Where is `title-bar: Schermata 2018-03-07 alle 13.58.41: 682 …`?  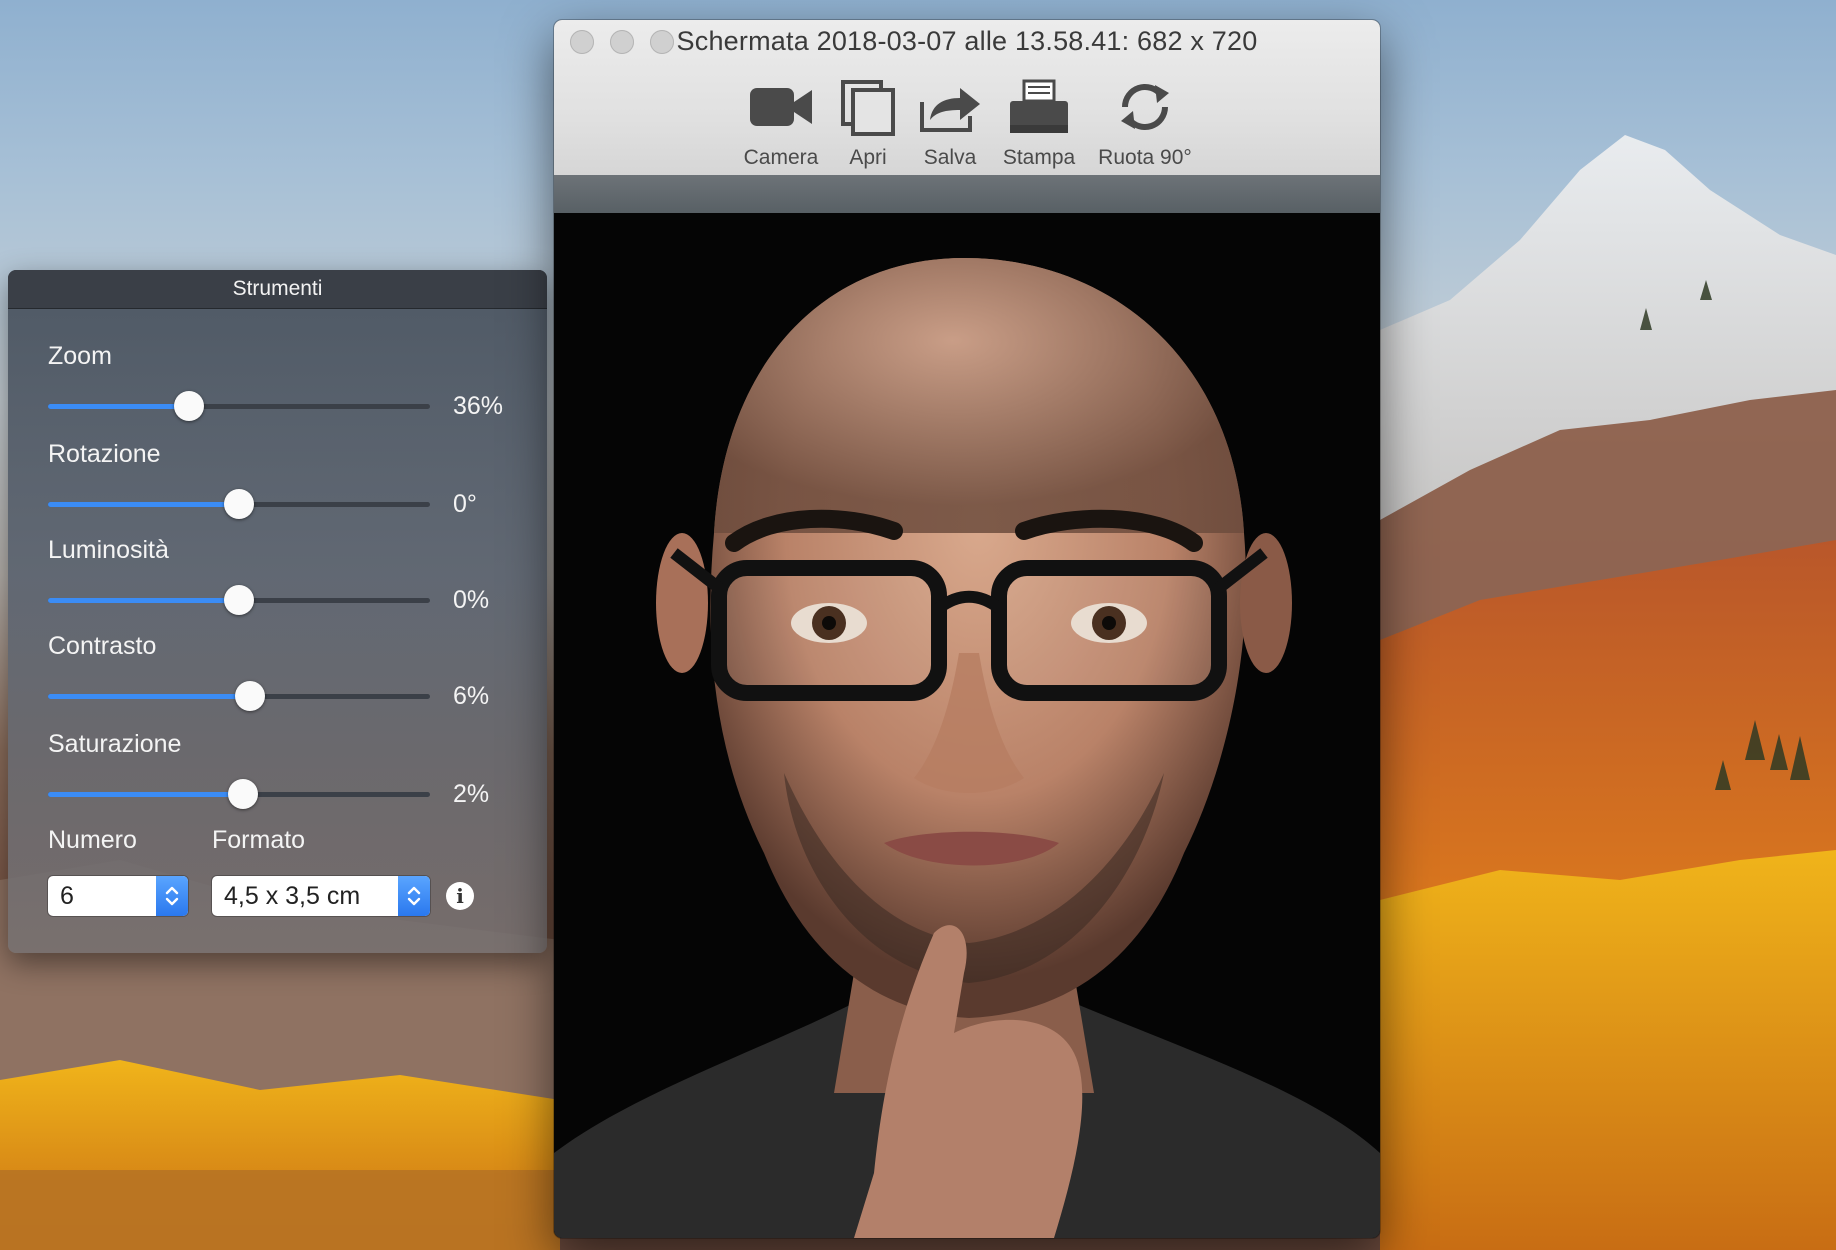 title-bar: Schermata 2018-03-07 alle 13.58.41: 682 … is located at coordinates (967, 98).